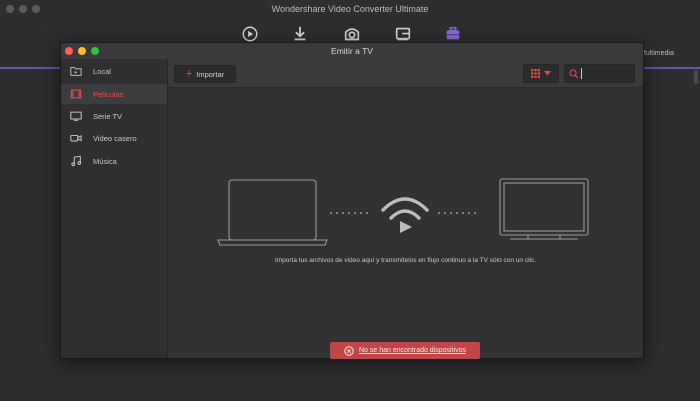  Describe the element at coordinates (108, 116) in the screenshot. I see `sidebar-item-label: Serie TV` at that location.